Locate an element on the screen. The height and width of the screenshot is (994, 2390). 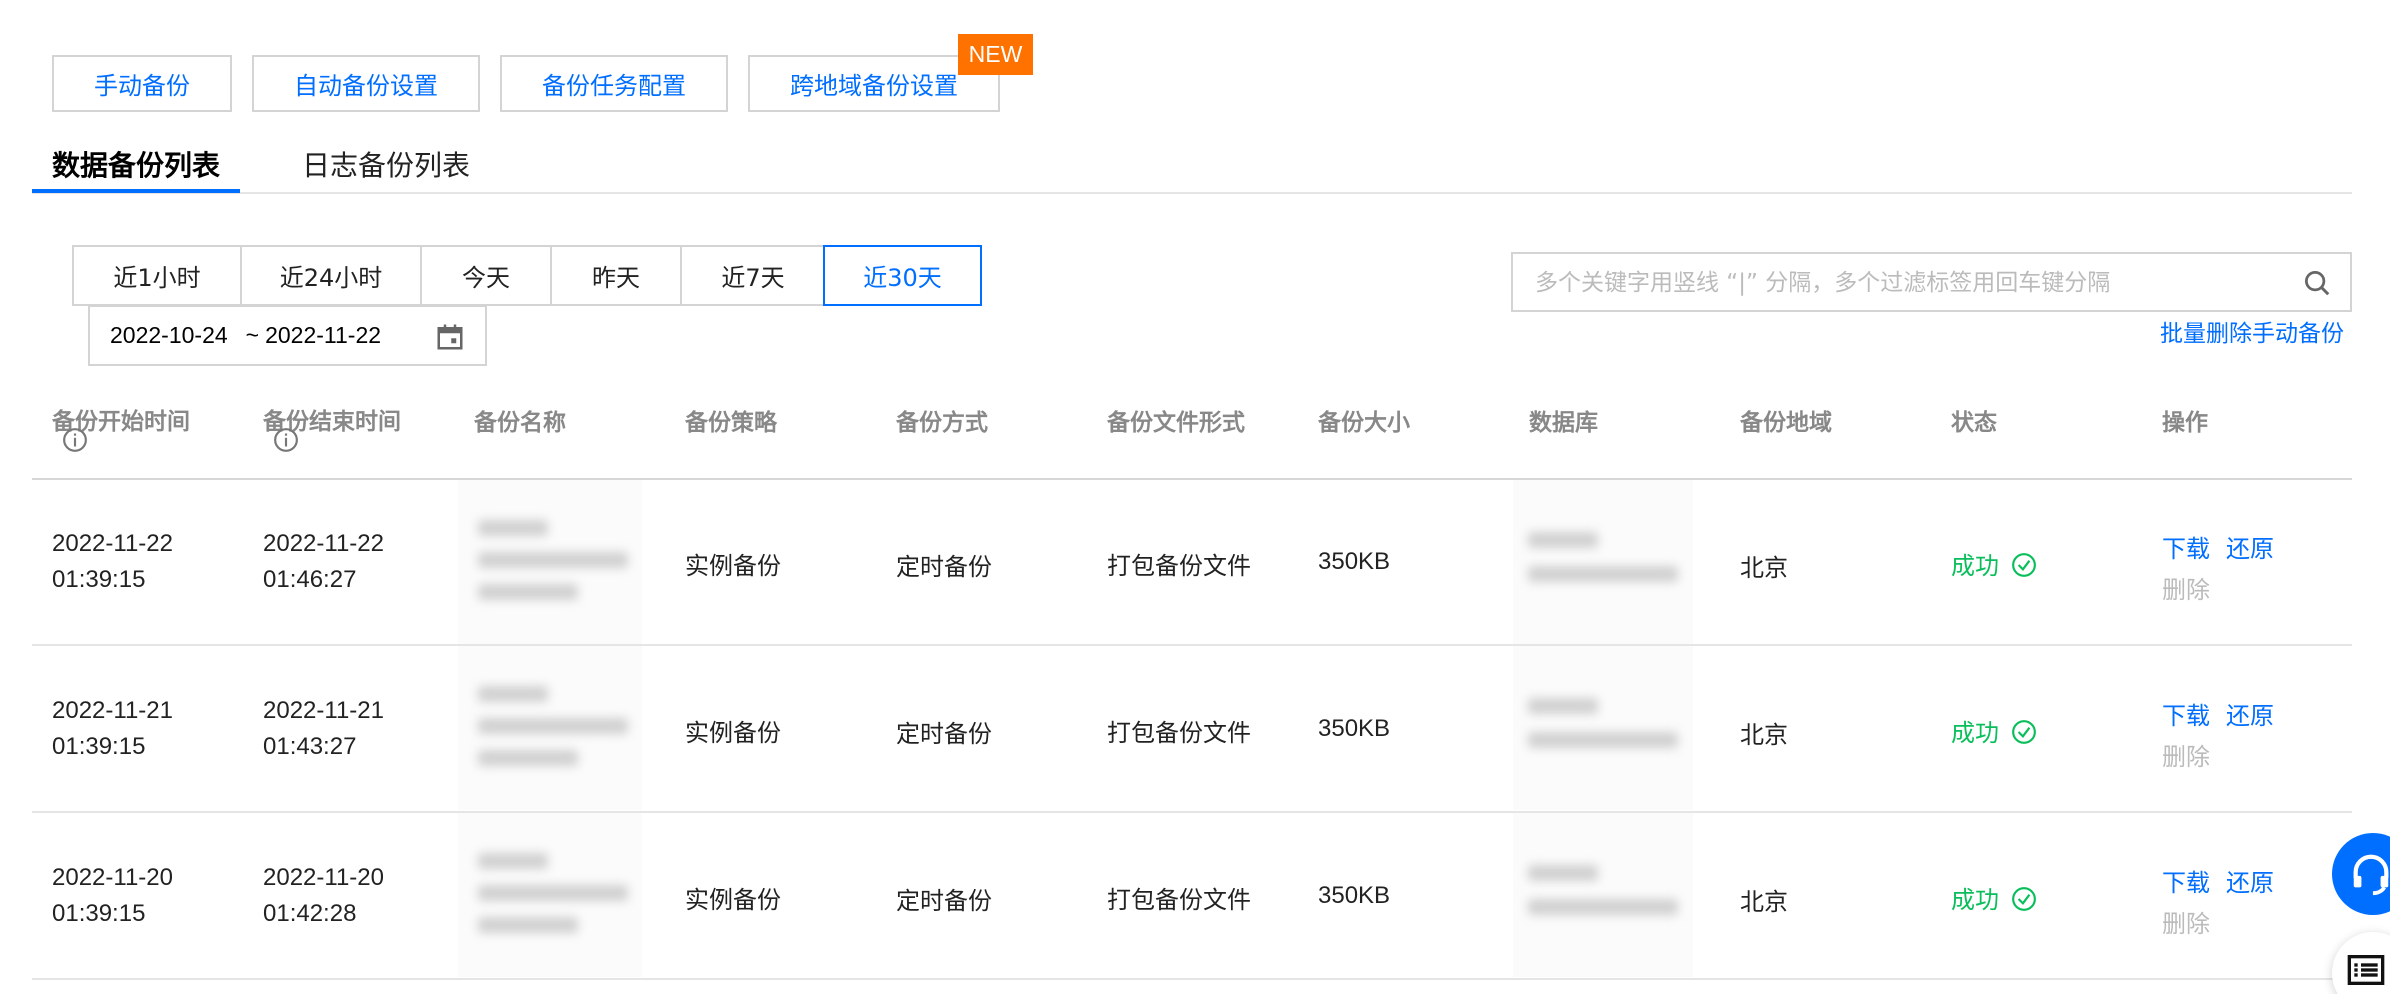
cell-start-time: 2022-11-20 01:39:15 is located at coordinates (112, 895).